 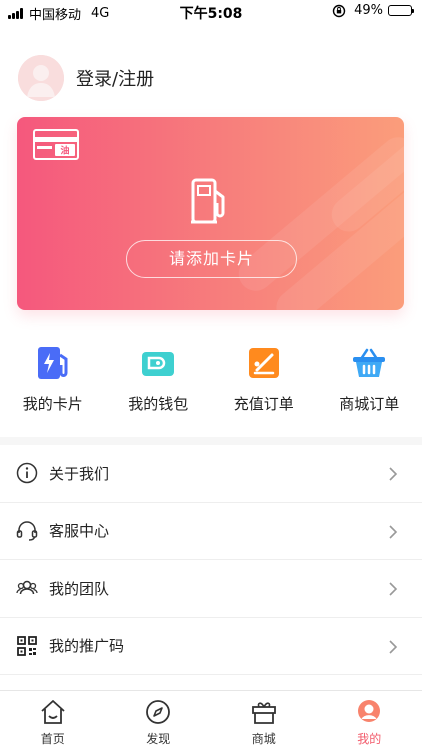 What do you see at coordinates (211, 474) in the screenshot?
I see `menu-item-about-us: 关于我们` at bounding box center [211, 474].